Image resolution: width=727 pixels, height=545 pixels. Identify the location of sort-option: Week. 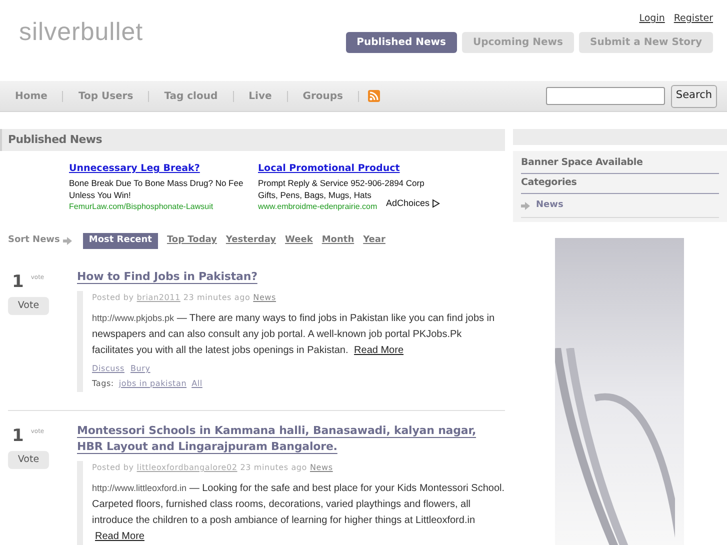
(299, 241).